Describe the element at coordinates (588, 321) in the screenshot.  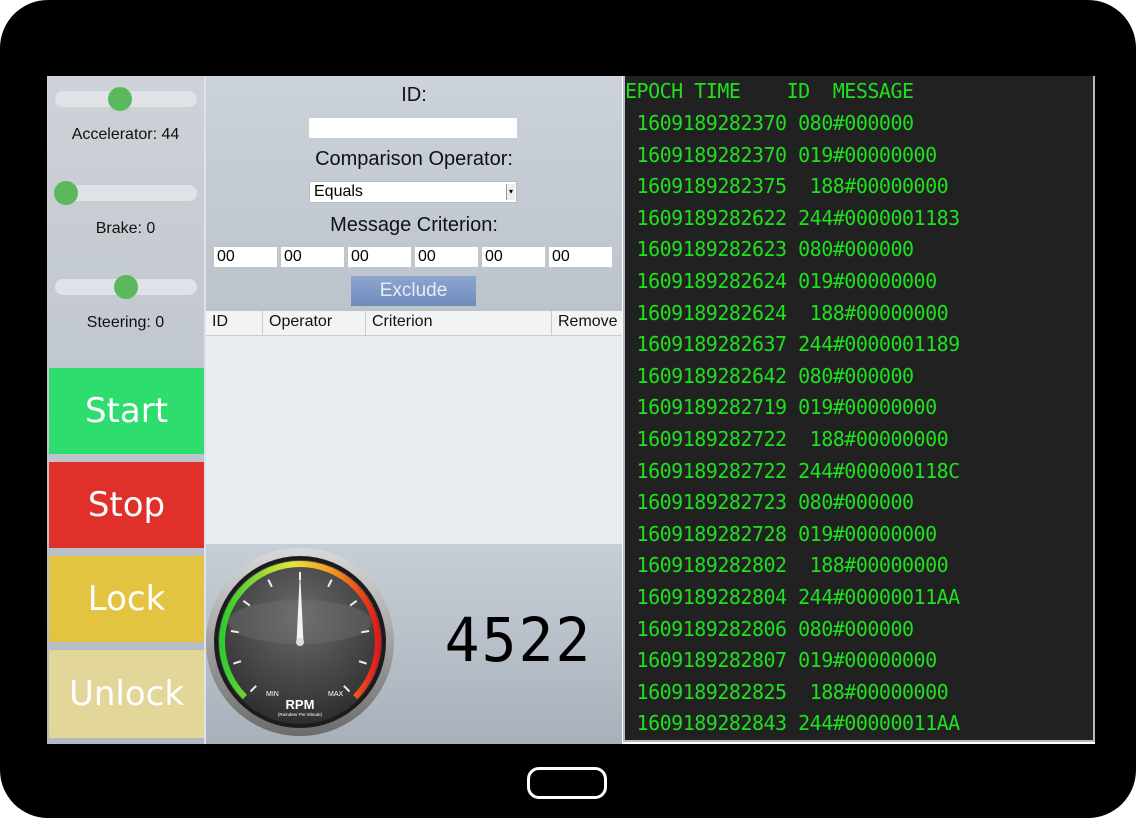
I see `column-header-remove: Remove` at that location.